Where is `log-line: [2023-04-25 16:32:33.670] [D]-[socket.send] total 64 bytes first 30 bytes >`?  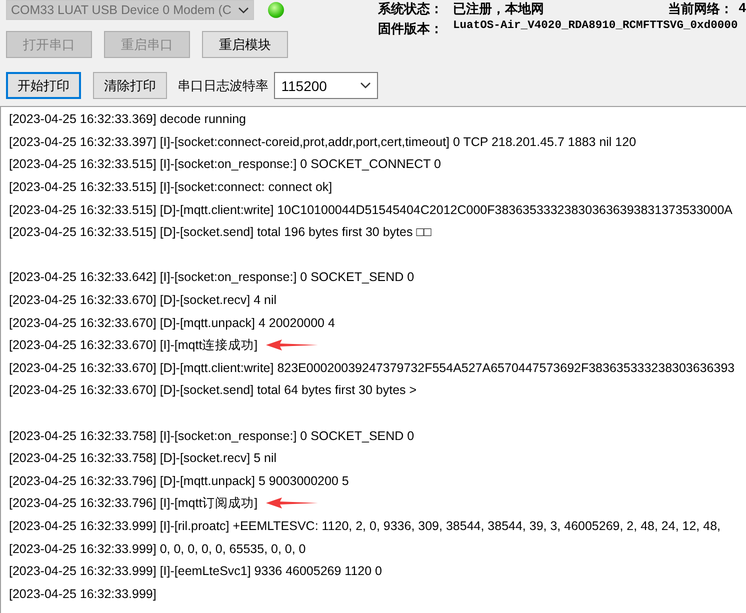
log-line: [2023-04-25 16:32:33.670] [D]-[socket.send] total 64 bytes first 30 bytes > is located at coordinates (213, 390).